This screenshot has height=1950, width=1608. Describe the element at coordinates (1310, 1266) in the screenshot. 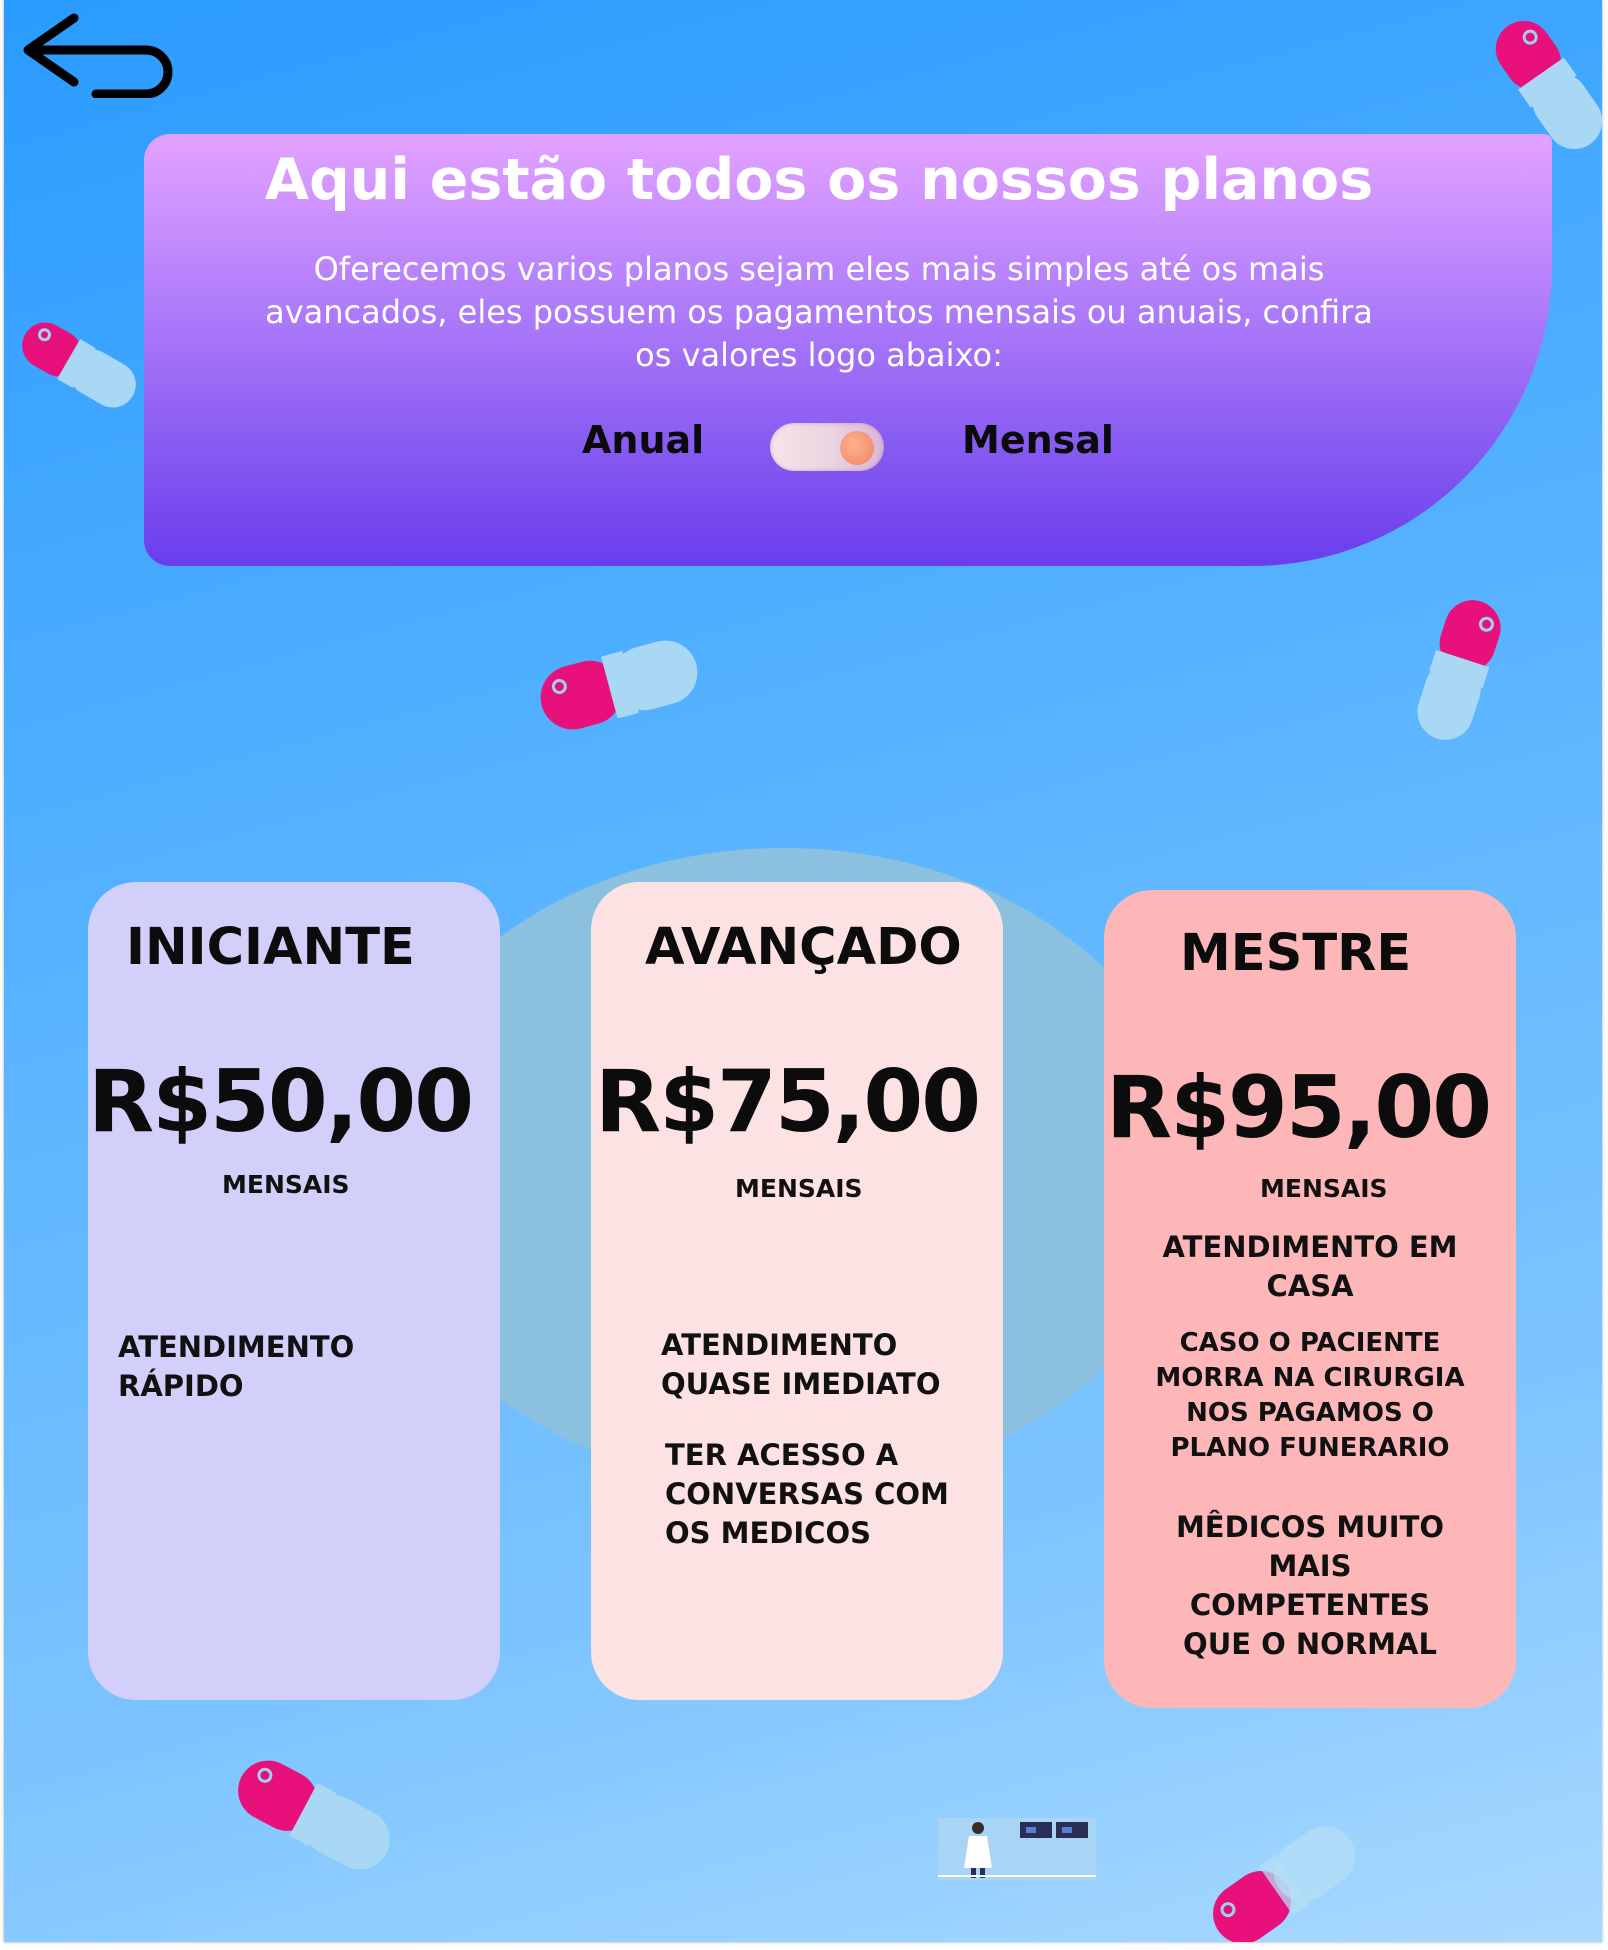

I see `plan-feature: ATENDIMENTO EM CASA` at that location.